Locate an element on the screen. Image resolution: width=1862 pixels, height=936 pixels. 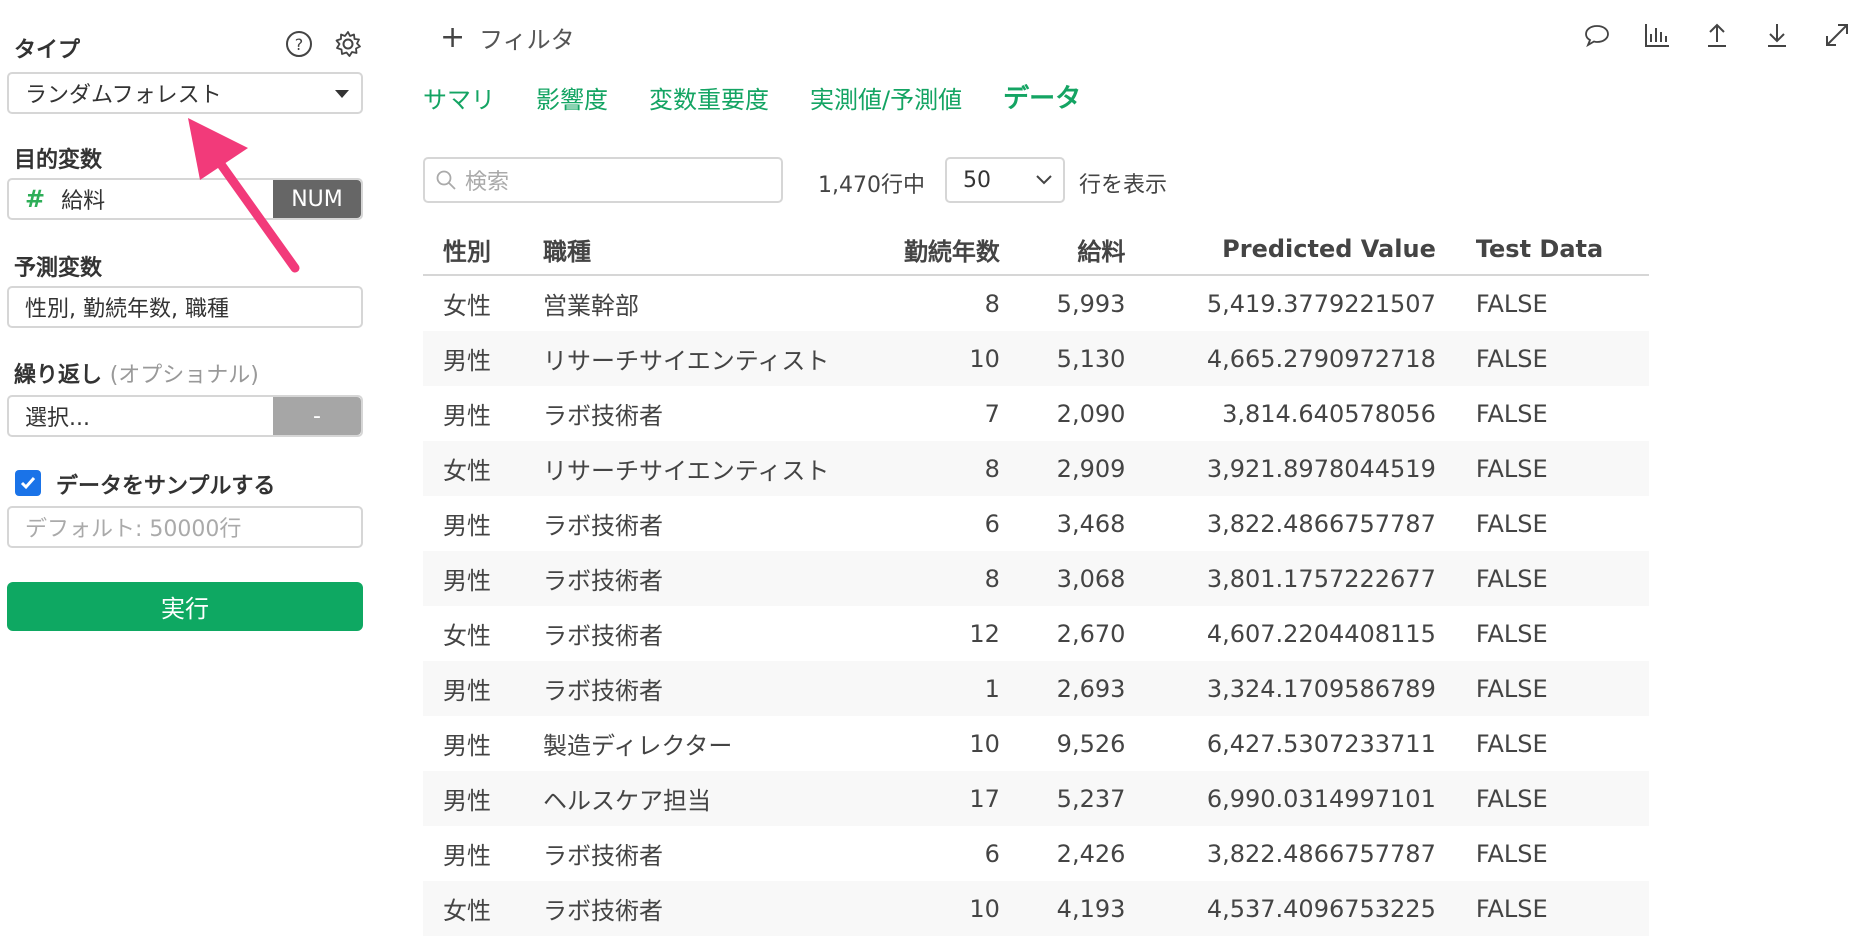
table-cell: 2,426 is located at coordinates (1091, 853).